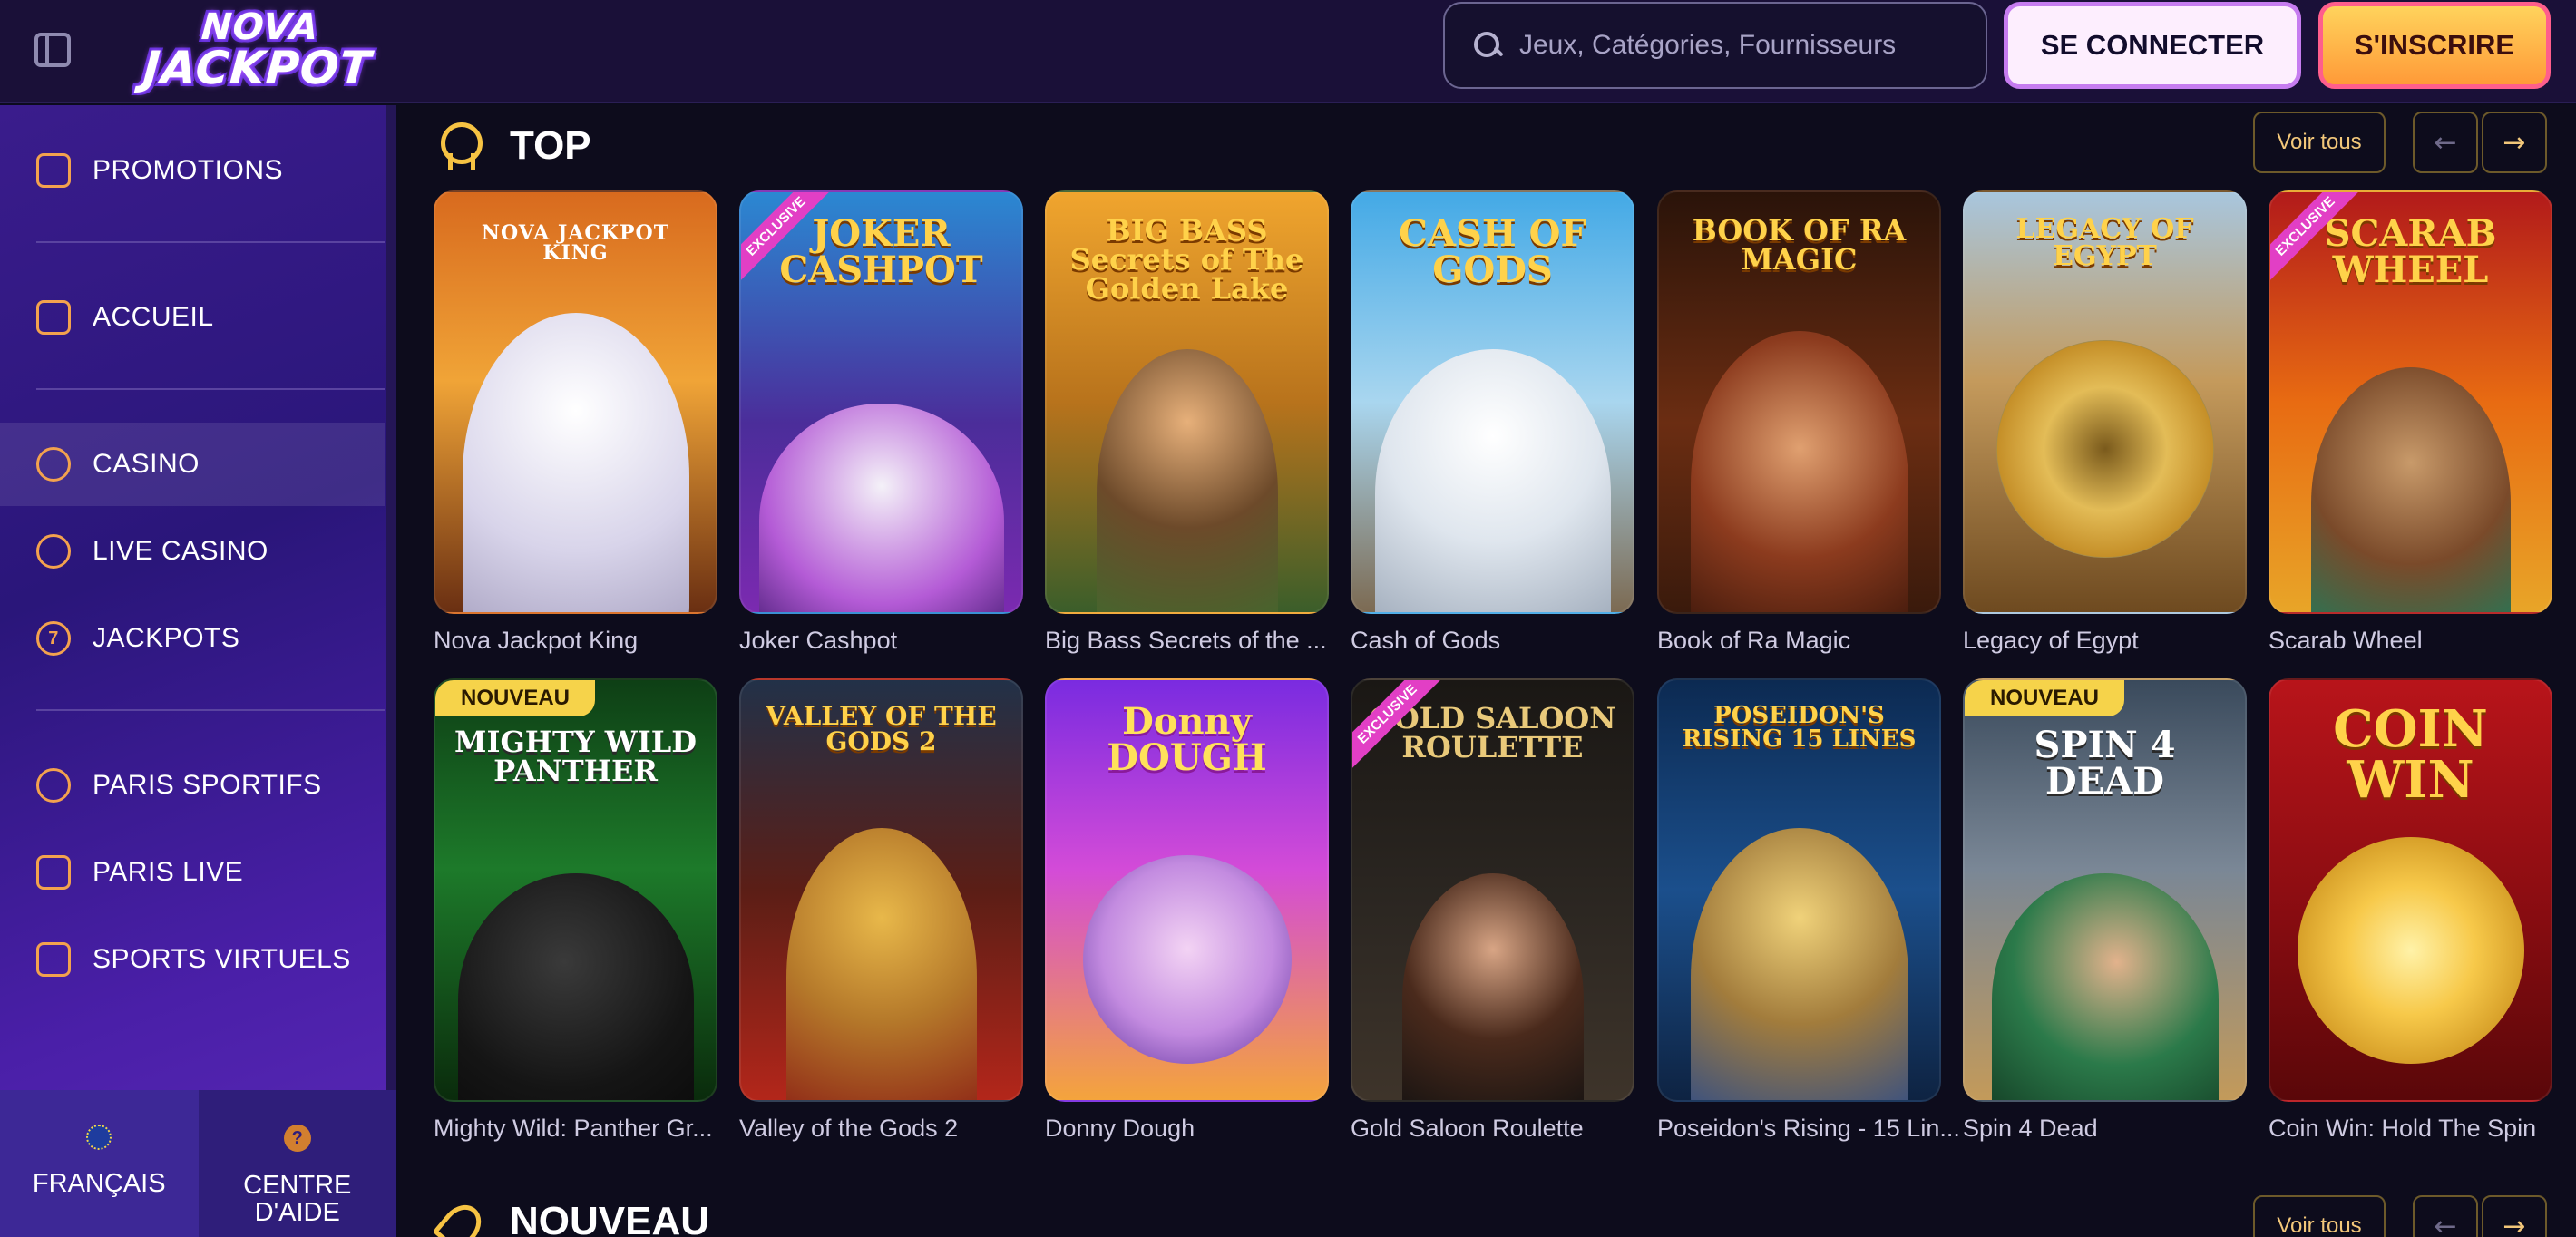 The height and width of the screenshot is (1237, 2576). Describe the element at coordinates (188, 170) in the screenshot. I see `sidebar-item-label: PROMOTIONS` at that location.